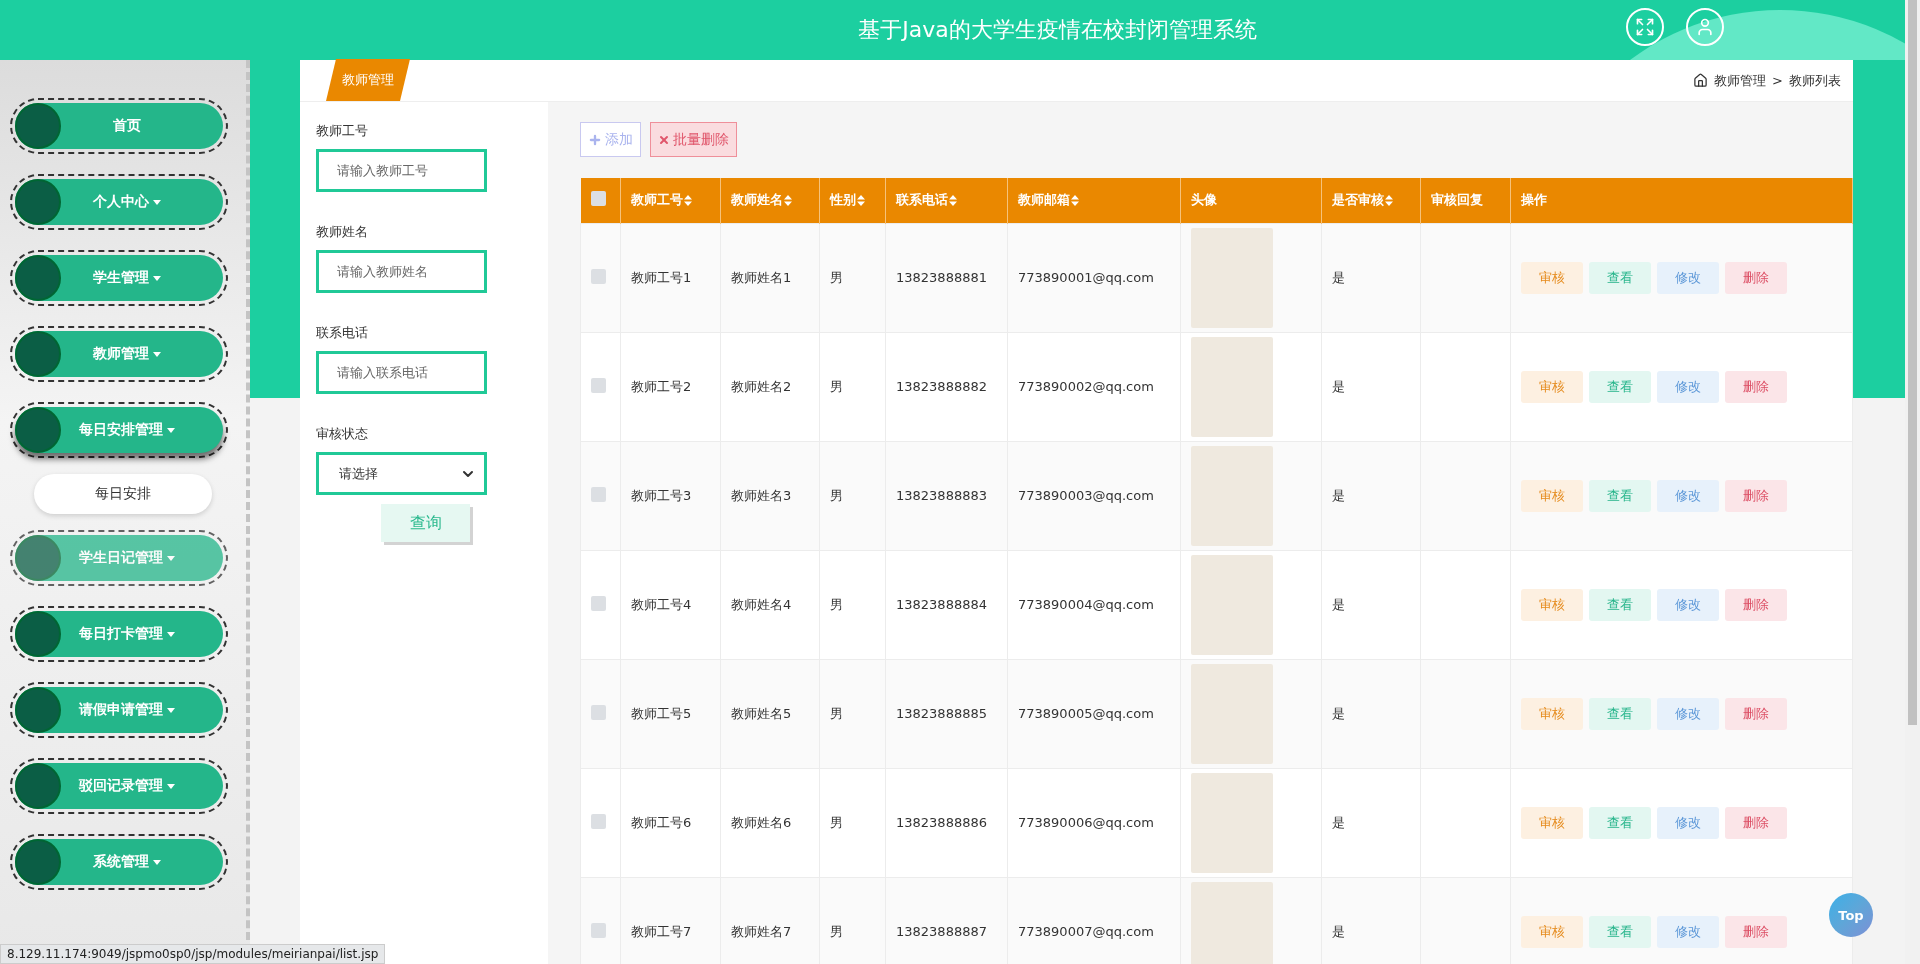 This screenshot has height=964, width=1920. I want to click on table-header: 头像, so click(1251, 200).